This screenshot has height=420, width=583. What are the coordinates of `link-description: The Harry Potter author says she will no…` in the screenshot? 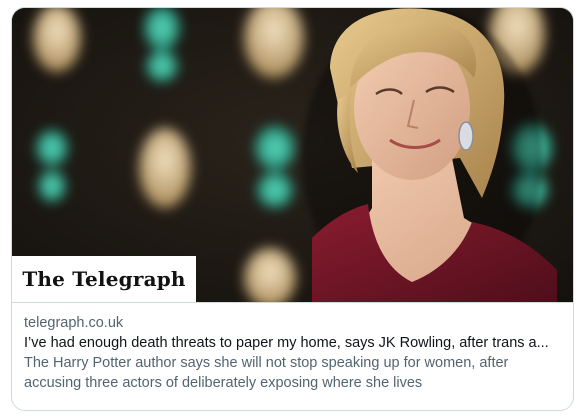 It's located at (266, 373).